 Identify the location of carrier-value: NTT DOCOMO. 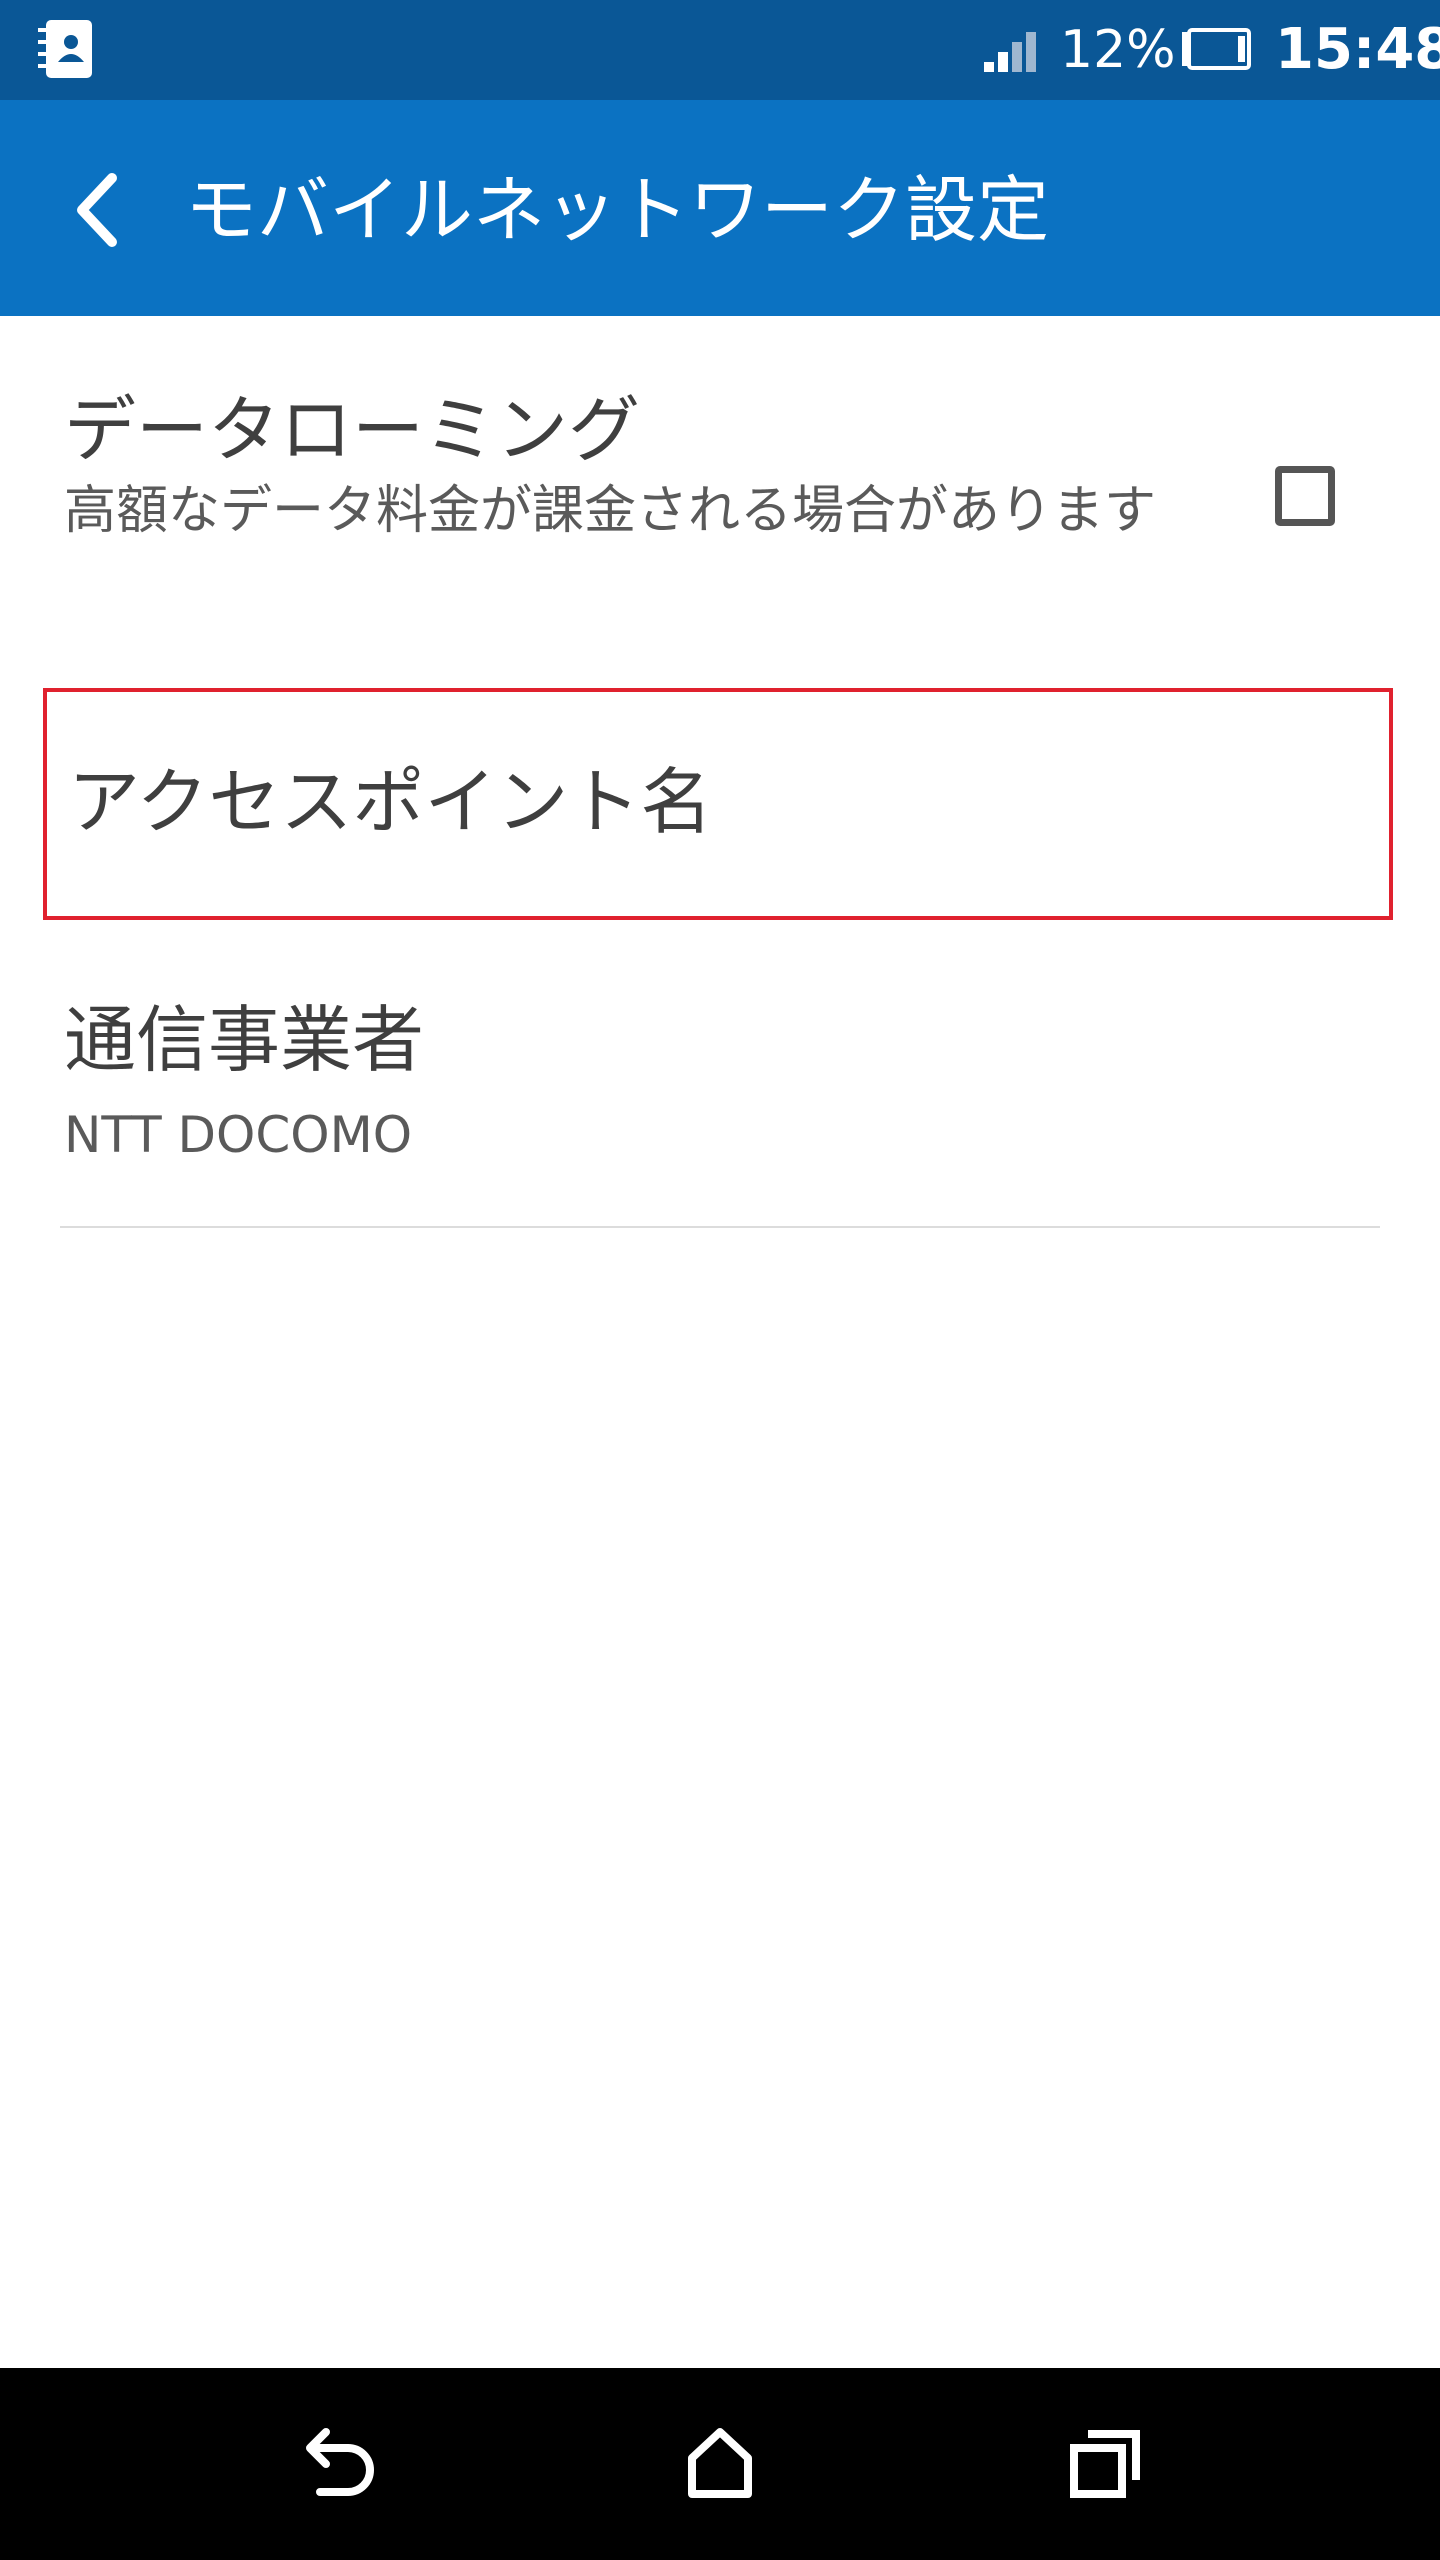
(238, 1135).